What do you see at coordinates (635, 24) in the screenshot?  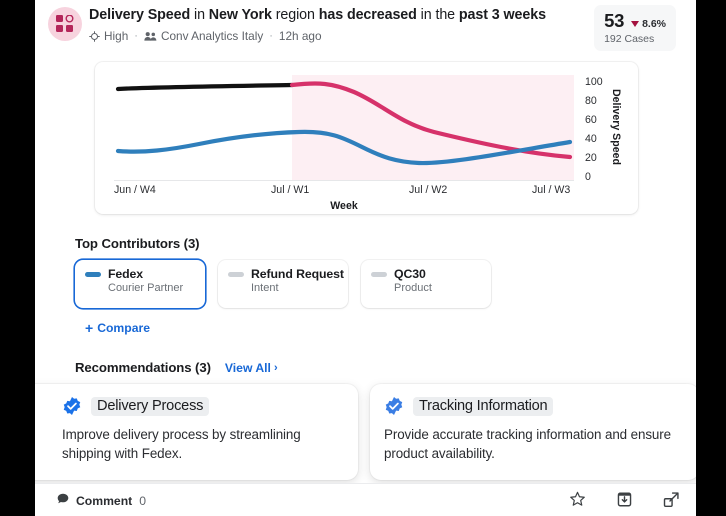 I see `arrow-down-icon` at bounding box center [635, 24].